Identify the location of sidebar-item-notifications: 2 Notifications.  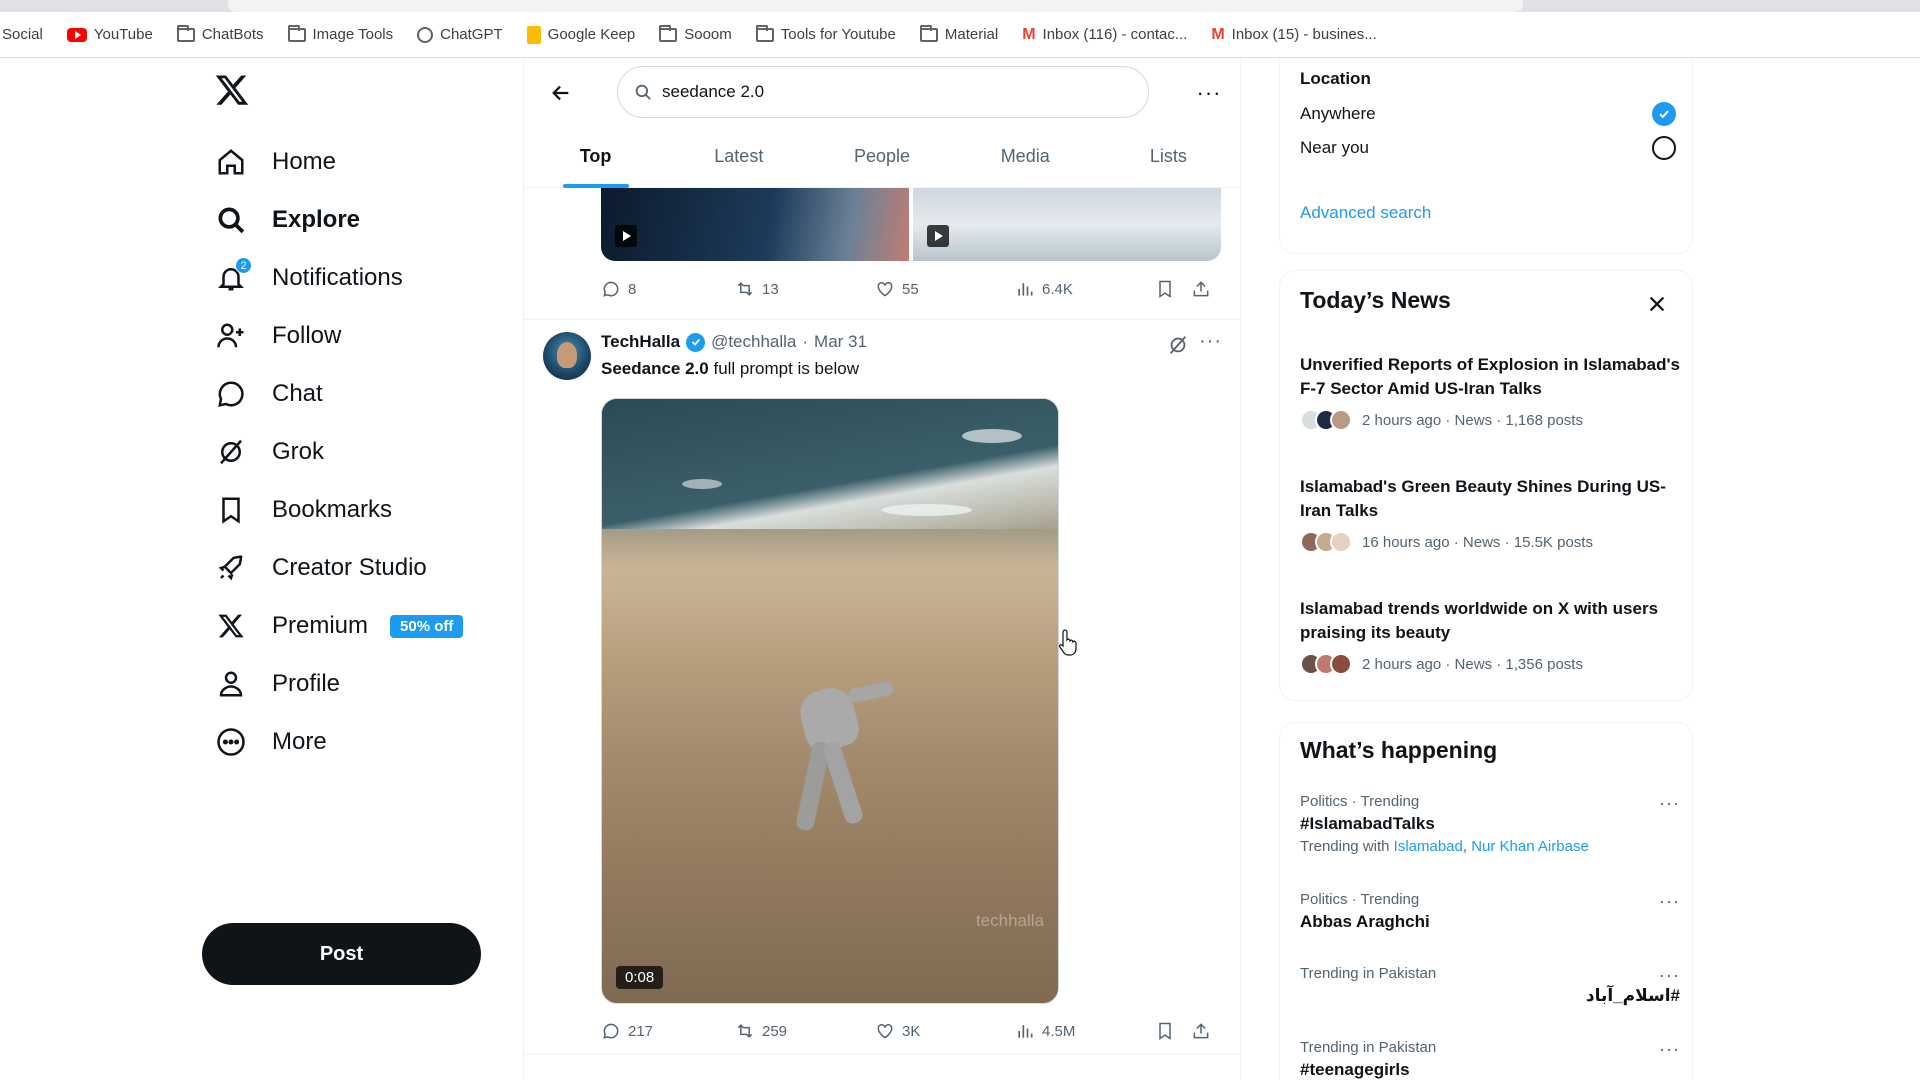
(308, 278).